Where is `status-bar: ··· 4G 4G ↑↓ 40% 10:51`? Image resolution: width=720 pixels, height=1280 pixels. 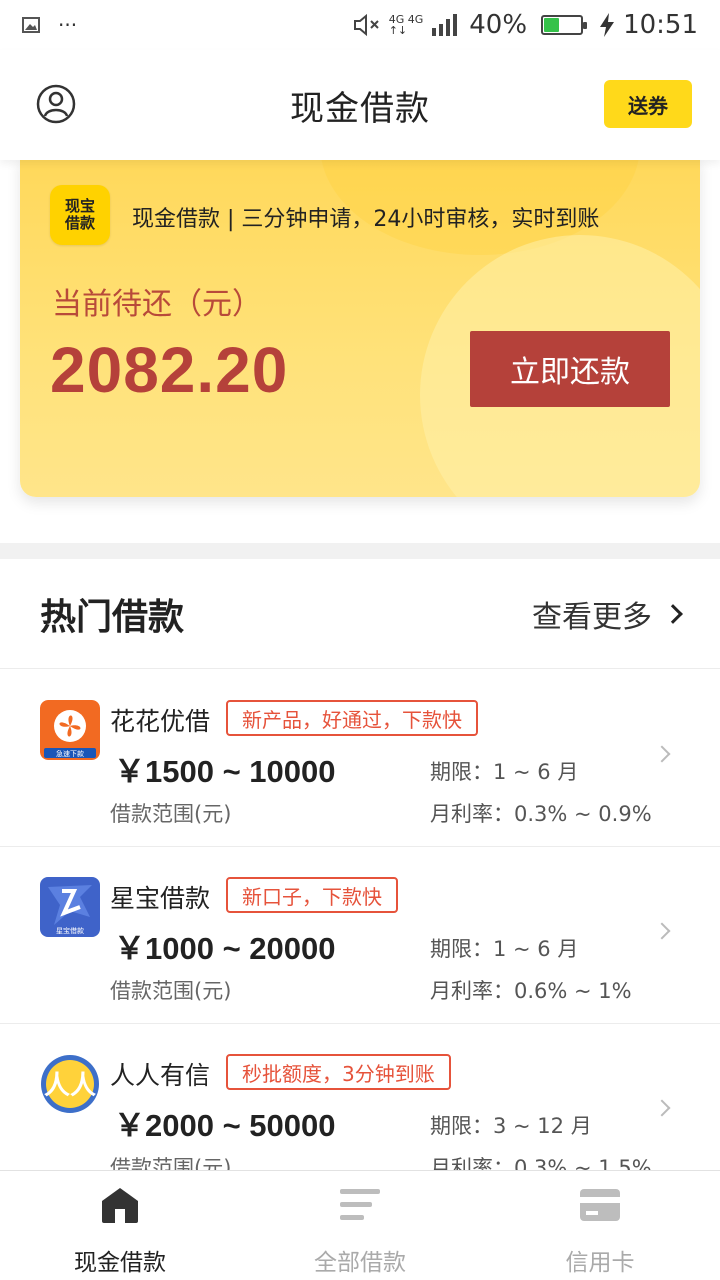 status-bar: ··· 4G 4G ↑↓ 40% 10:51 is located at coordinates (360, 25).